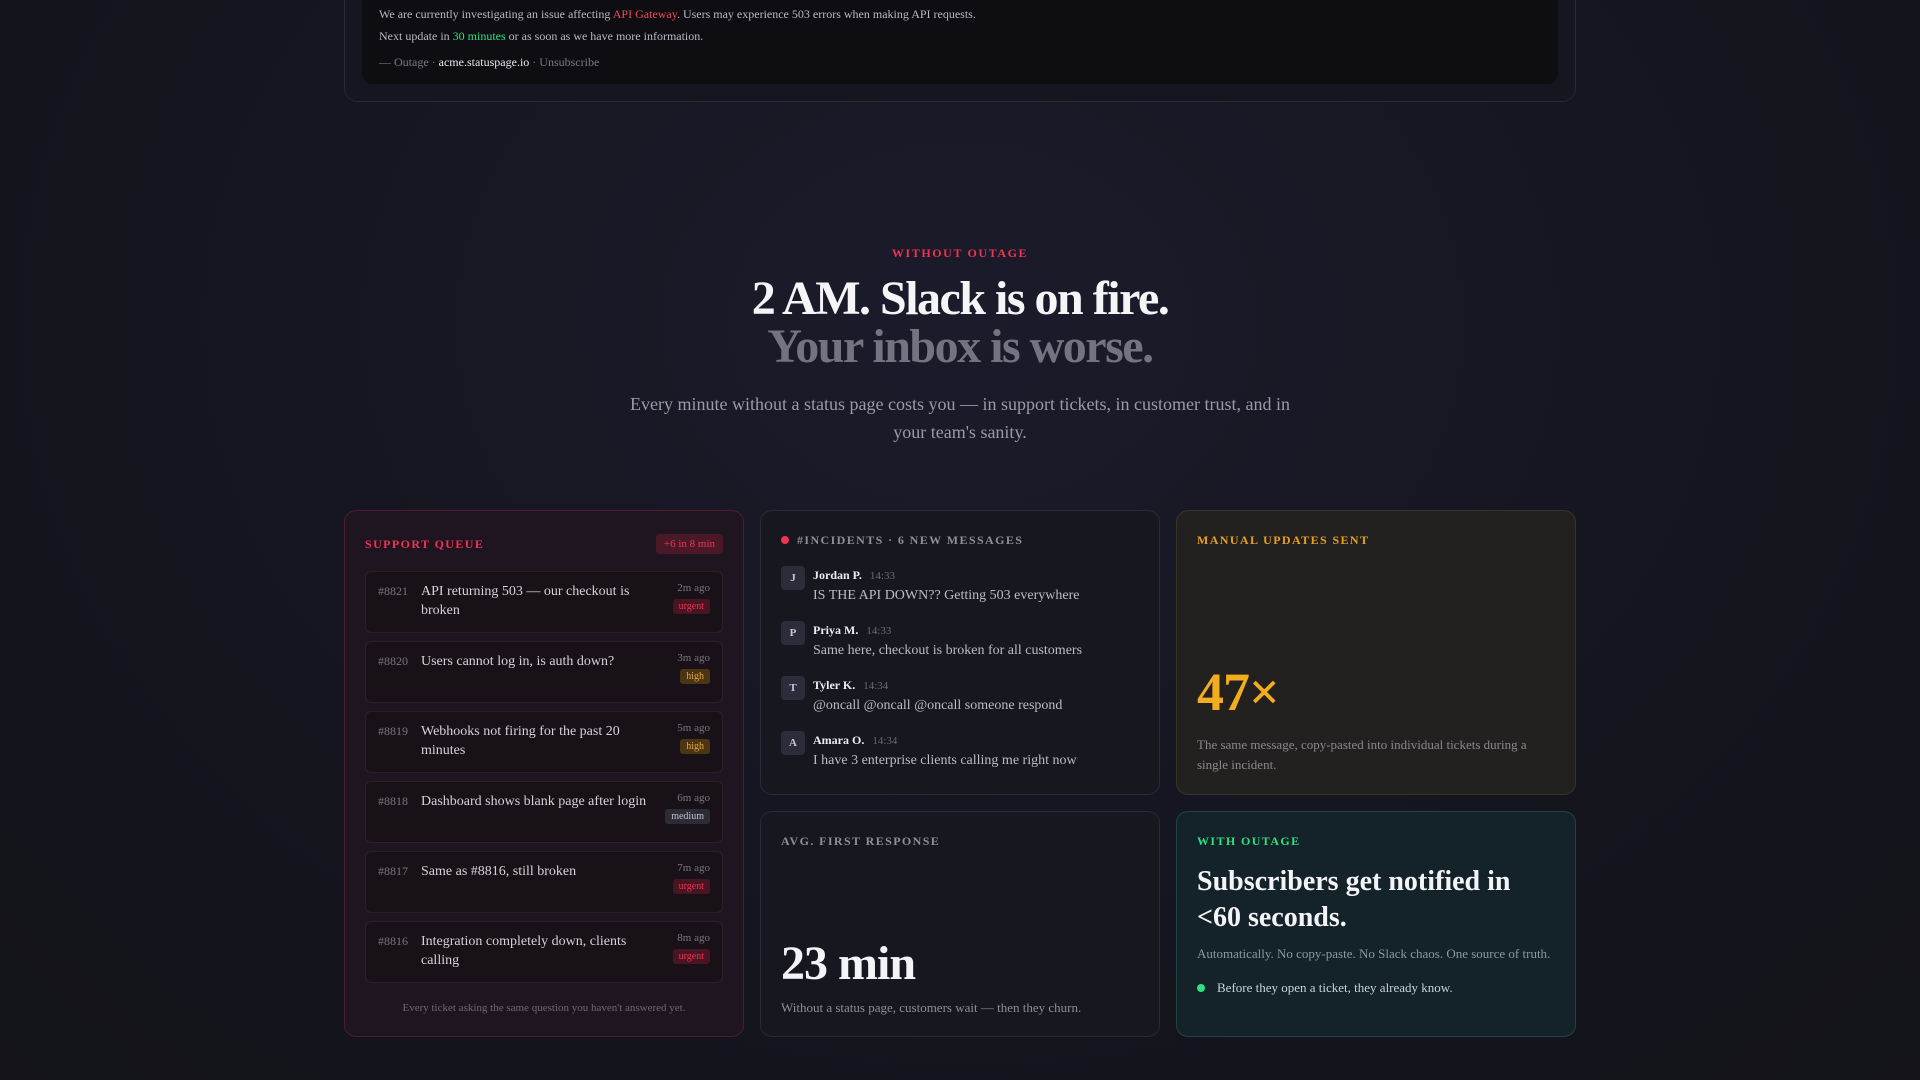  What do you see at coordinates (693, 938) in the screenshot?
I see `ticket-age: 8m ago` at bounding box center [693, 938].